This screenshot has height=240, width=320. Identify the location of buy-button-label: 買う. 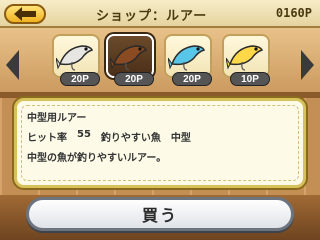
(159, 215).